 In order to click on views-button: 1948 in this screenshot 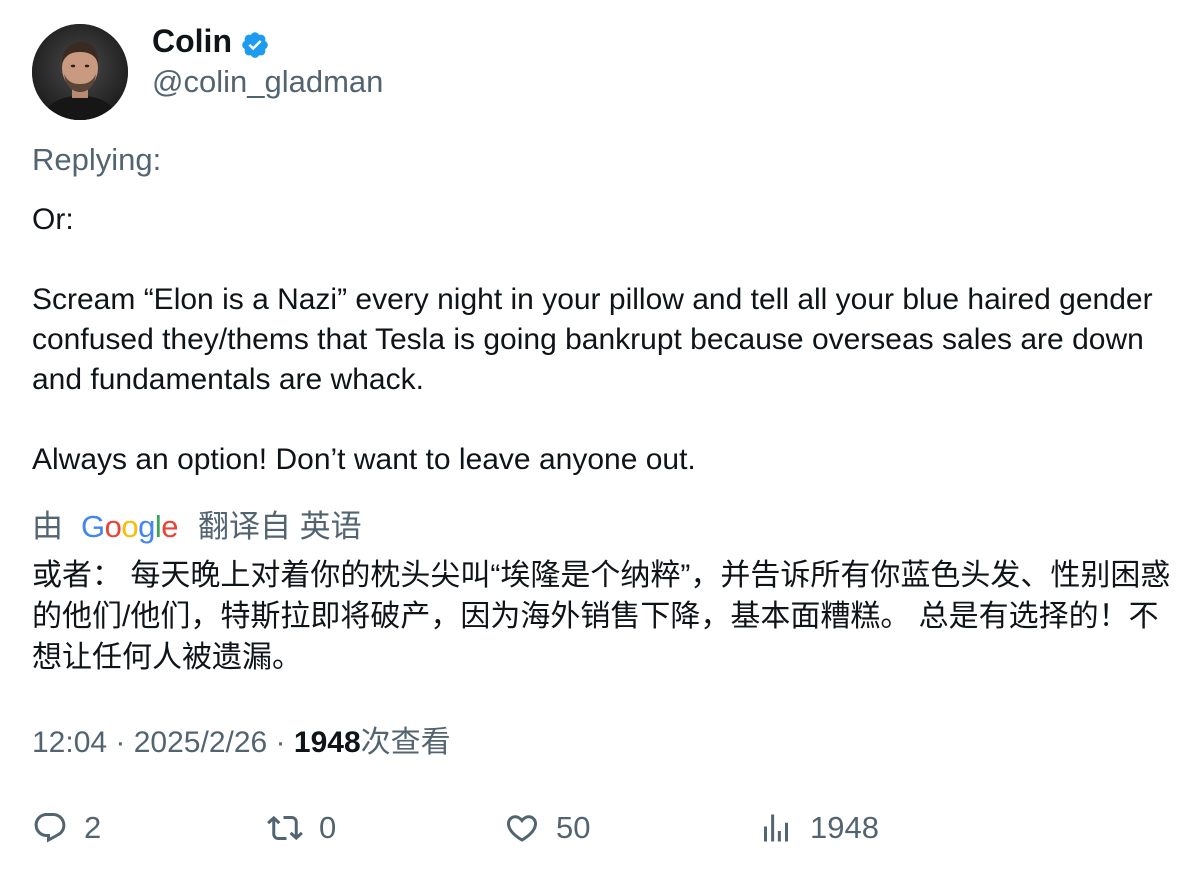, I will do `click(818, 828)`.